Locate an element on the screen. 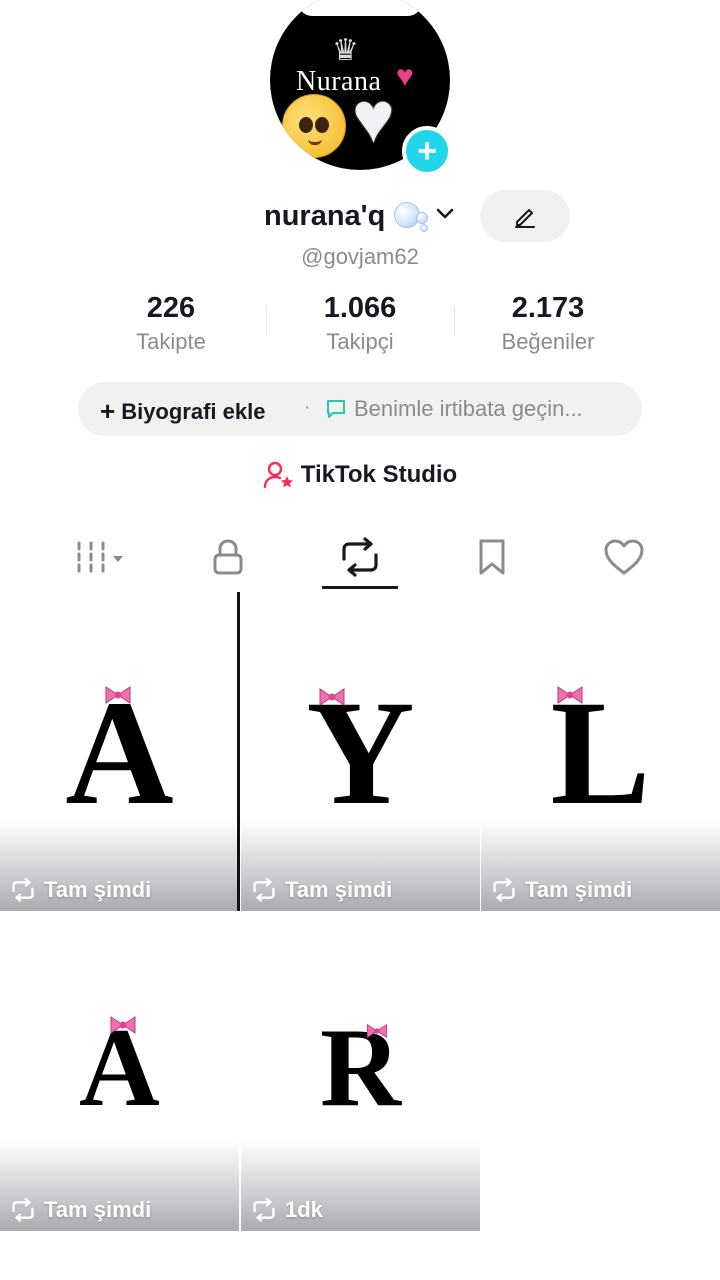 Image resolution: width=720 pixels, height=1280 pixels. profile-name-row: nurana'q is located at coordinates (360, 218).